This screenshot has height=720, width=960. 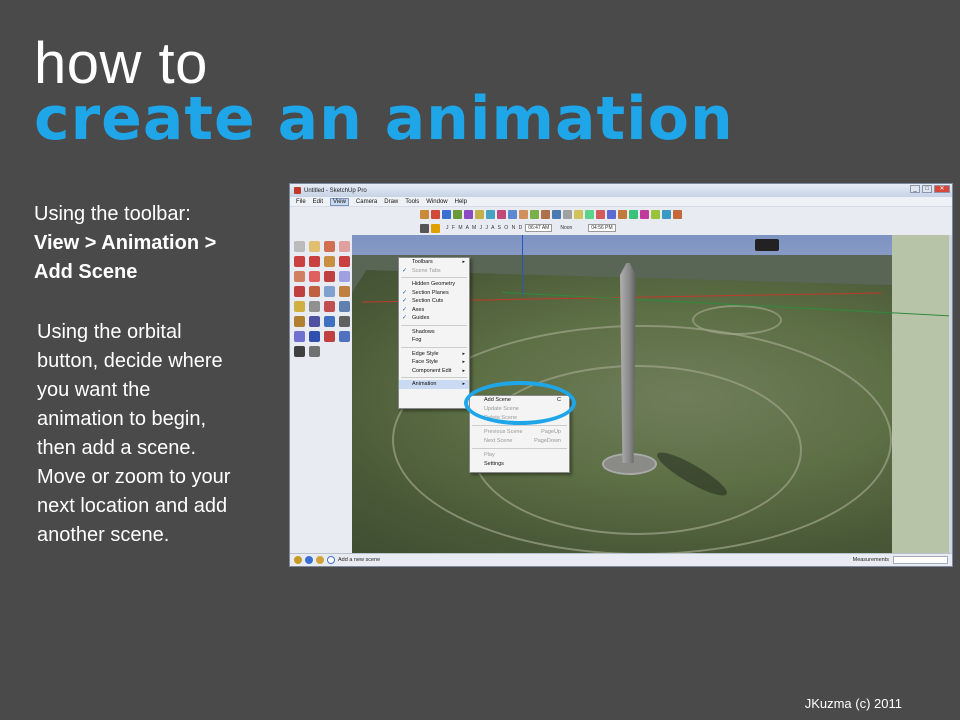 I want to click on view-menu-guides: ✓ Guides, so click(x=434, y=318).